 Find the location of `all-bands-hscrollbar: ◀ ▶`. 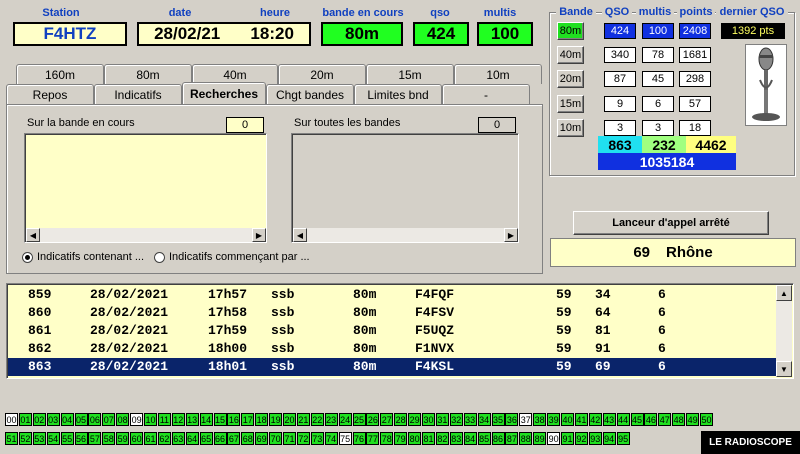

all-bands-hscrollbar: ◀ ▶ is located at coordinates (405, 235).